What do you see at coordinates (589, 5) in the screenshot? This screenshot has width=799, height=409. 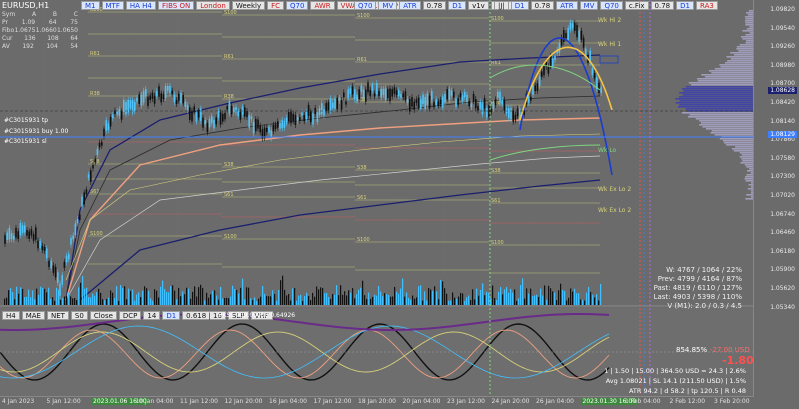 I see `tb-far-button-4: MV` at bounding box center [589, 5].